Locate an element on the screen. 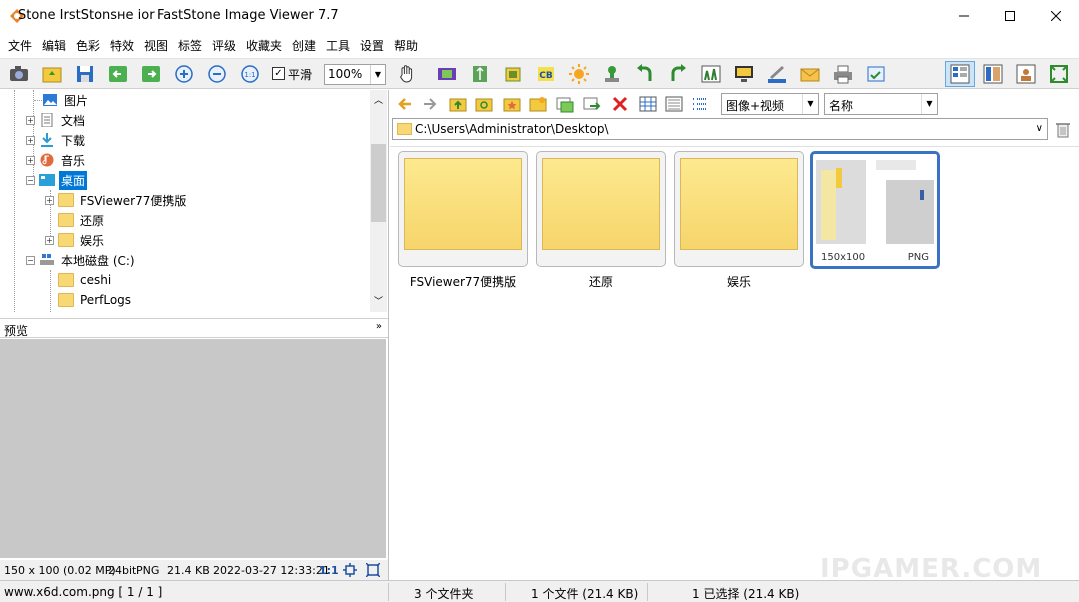  menu-settings: 设置 is located at coordinates (372, 45).